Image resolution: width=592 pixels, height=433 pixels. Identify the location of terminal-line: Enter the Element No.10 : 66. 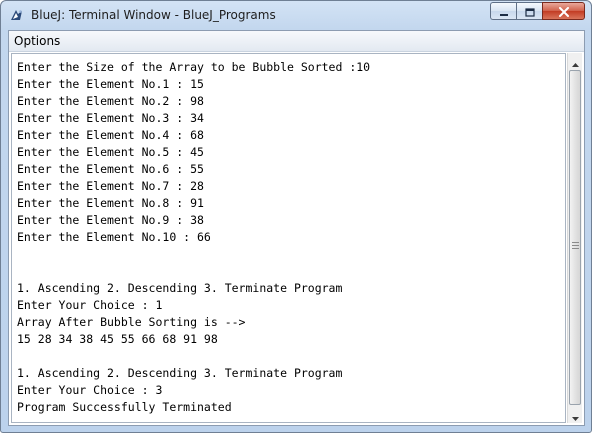
(114, 237).